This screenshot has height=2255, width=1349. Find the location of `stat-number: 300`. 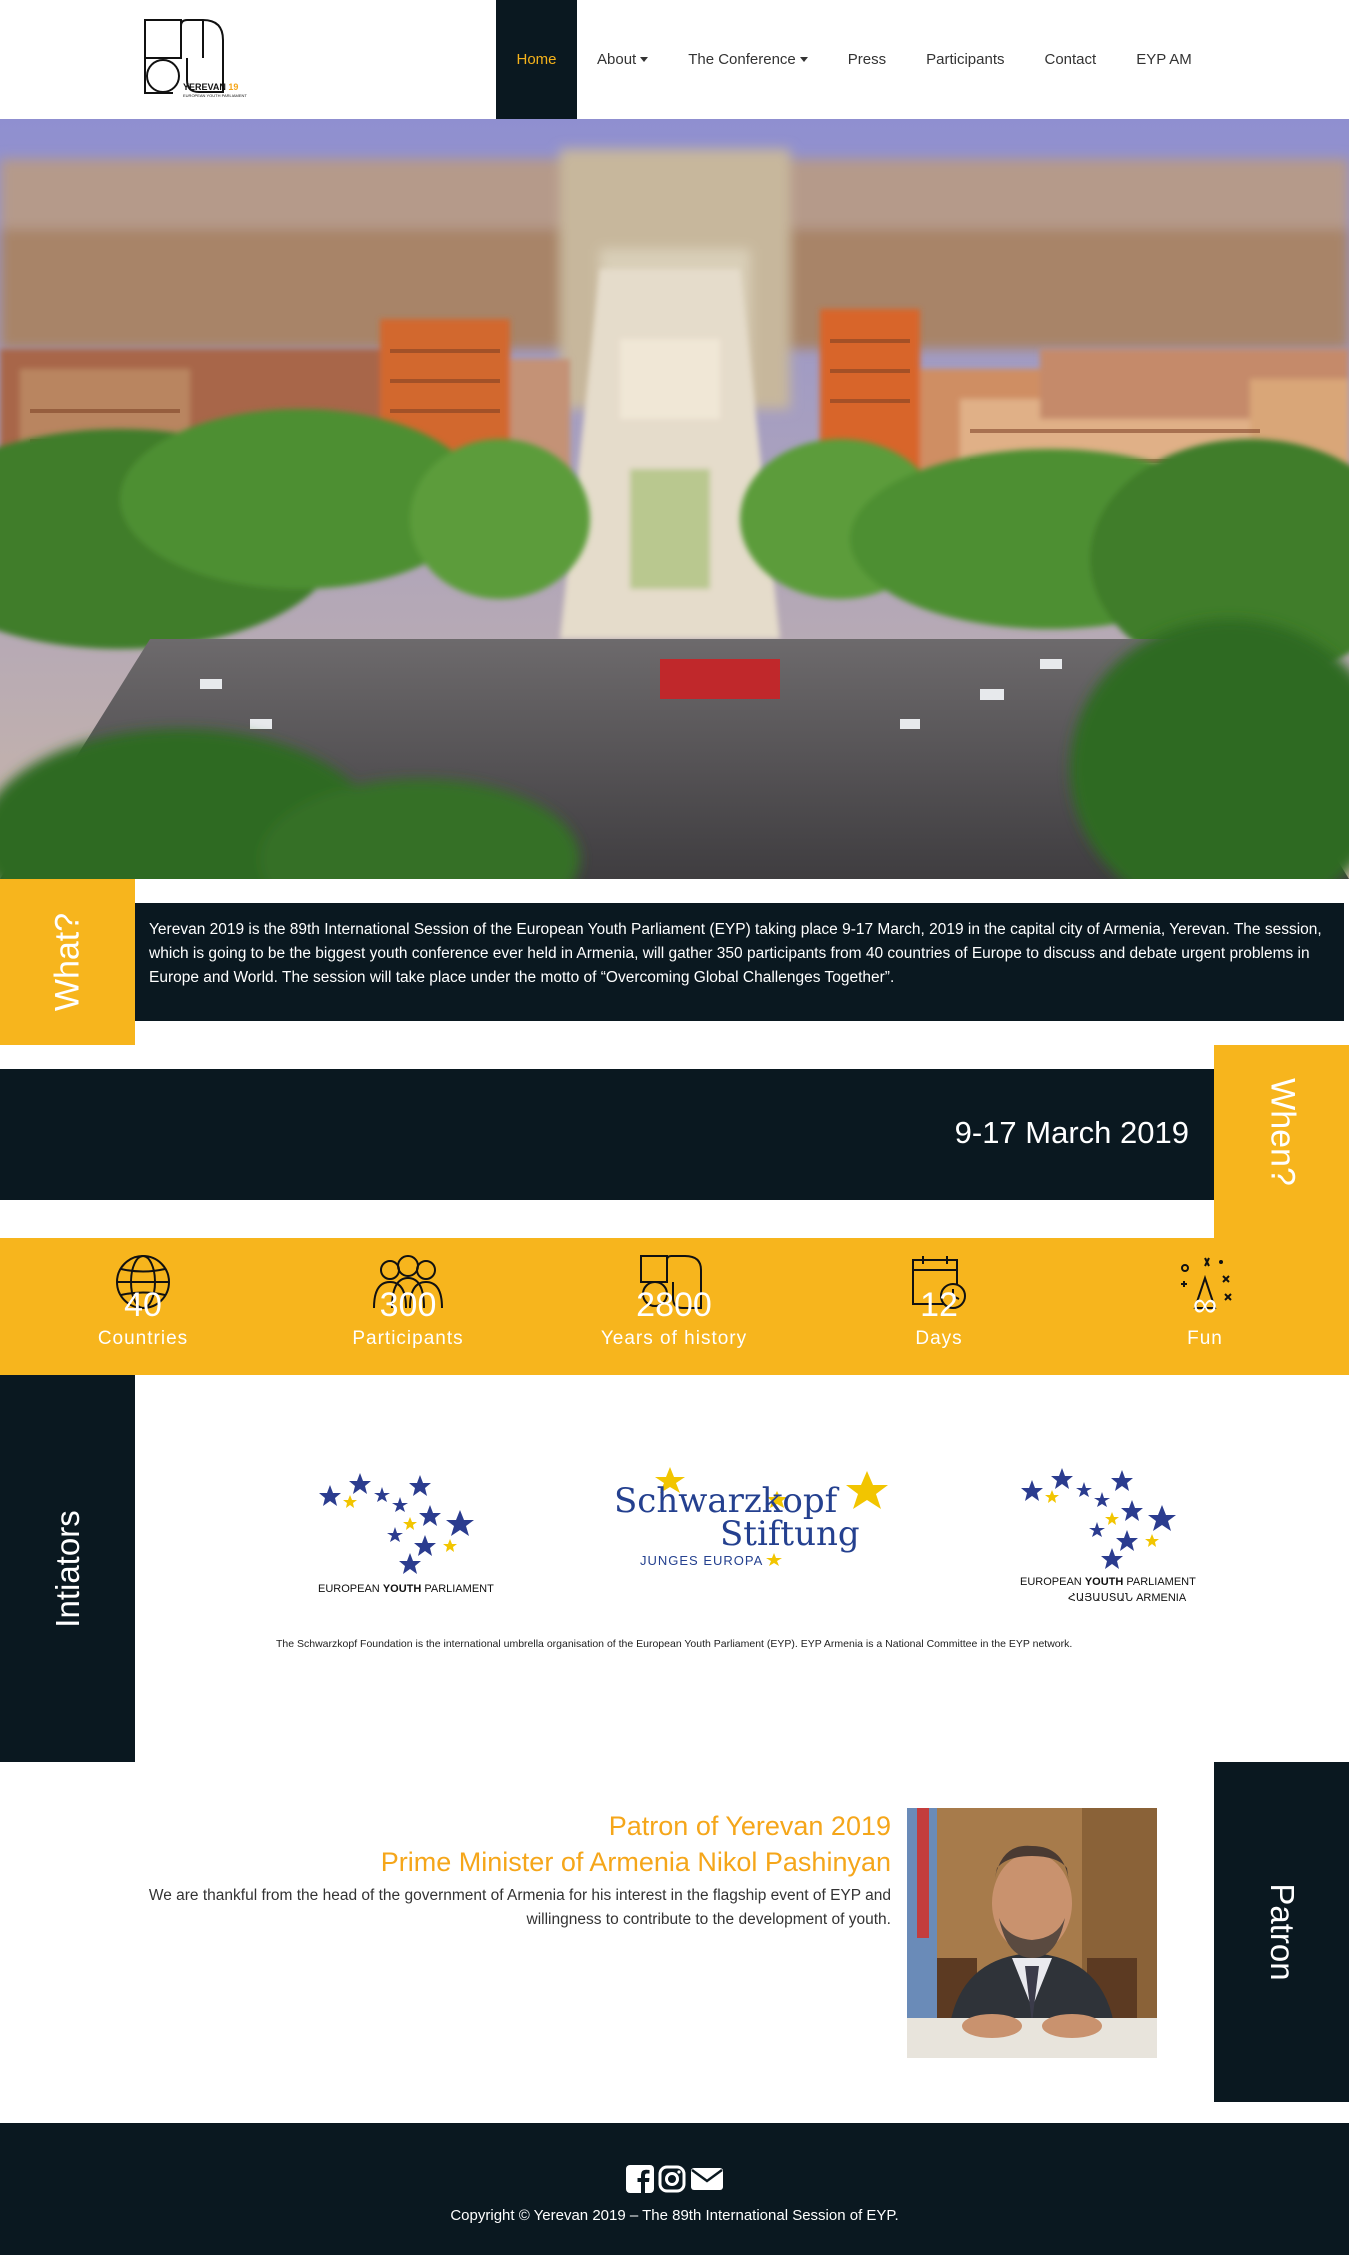

stat-number: 300 is located at coordinates (408, 1305).